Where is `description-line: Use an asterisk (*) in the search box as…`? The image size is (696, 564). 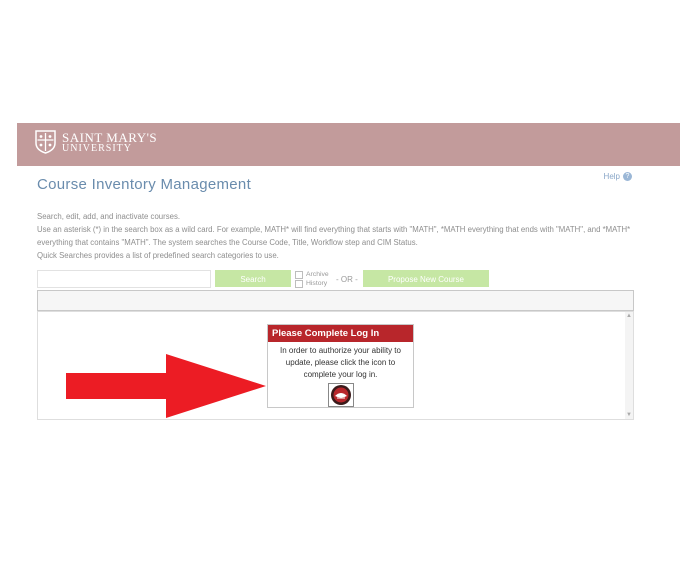
description-line: Use an asterisk (*) in the search box as… is located at coordinates (334, 236).